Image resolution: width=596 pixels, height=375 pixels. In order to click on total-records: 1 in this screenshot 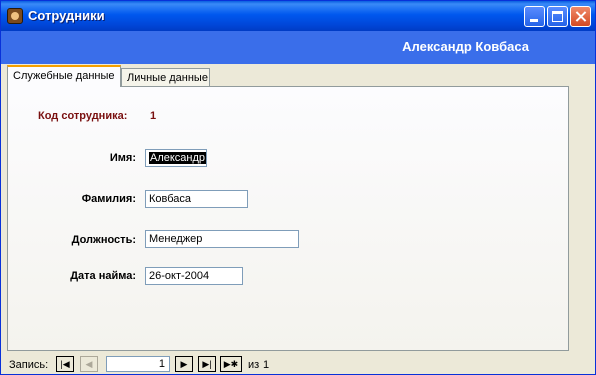, I will do `click(266, 365)`.